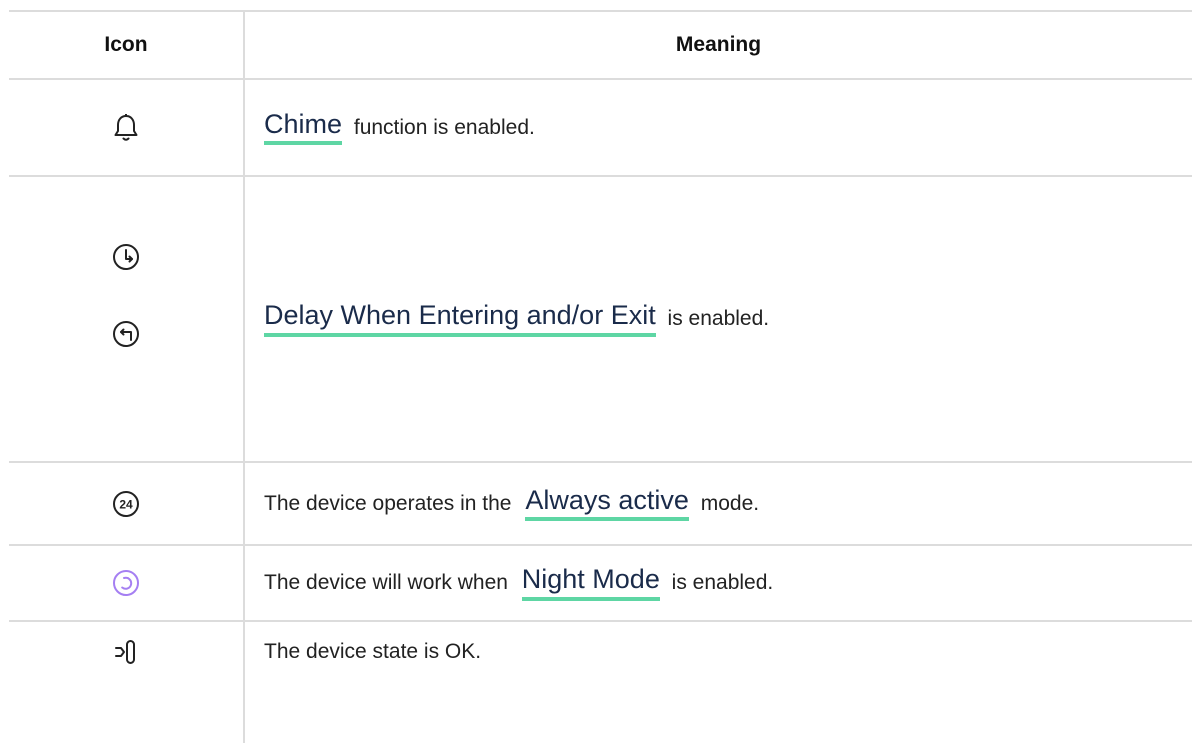  I want to click on device-state-icon, so click(126, 652).